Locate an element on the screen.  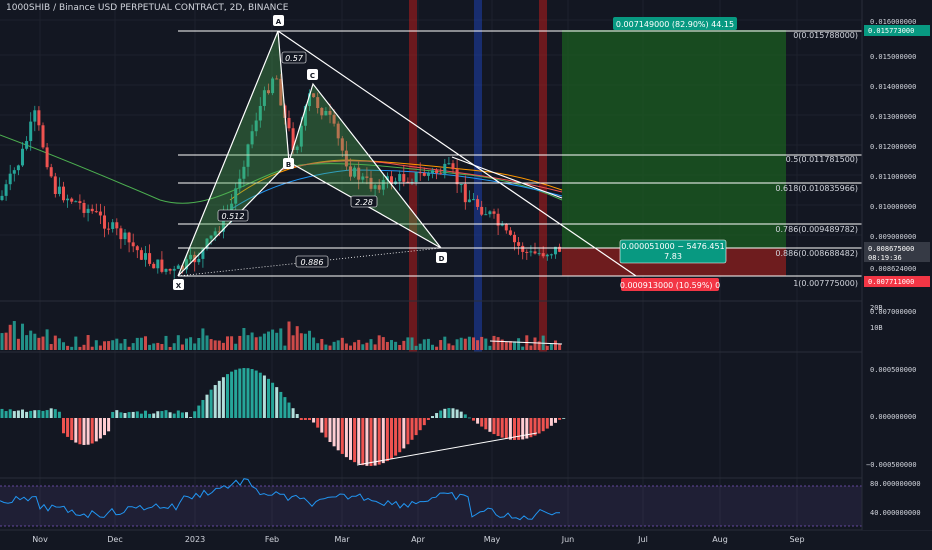
macd-tick-pos: 0.000500000 is located at coordinates (893, 370).